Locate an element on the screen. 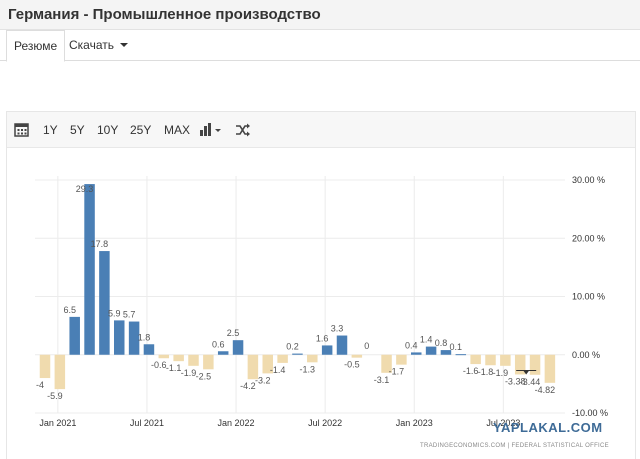 The height and width of the screenshot is (459, 640). watermark-logo: YAPLAKAL.COM is located at coordinates (548, 427).